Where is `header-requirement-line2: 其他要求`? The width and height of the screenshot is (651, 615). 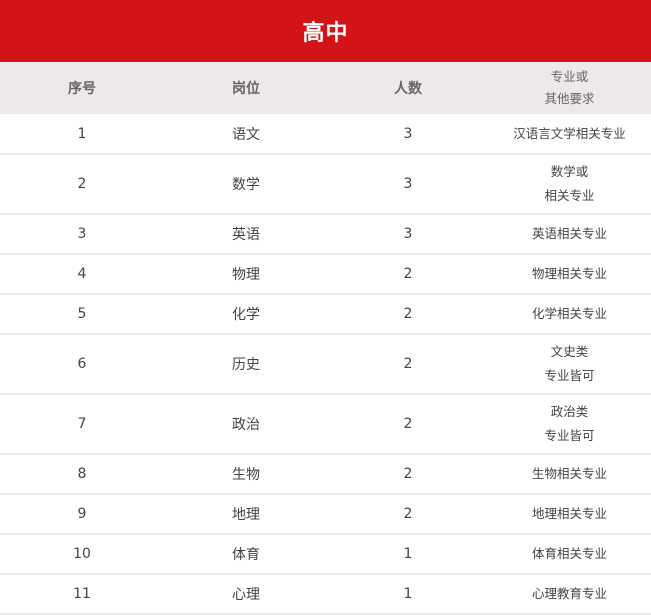
header-requirement-line2: 其他要求 is located at coordinates (569, 98).